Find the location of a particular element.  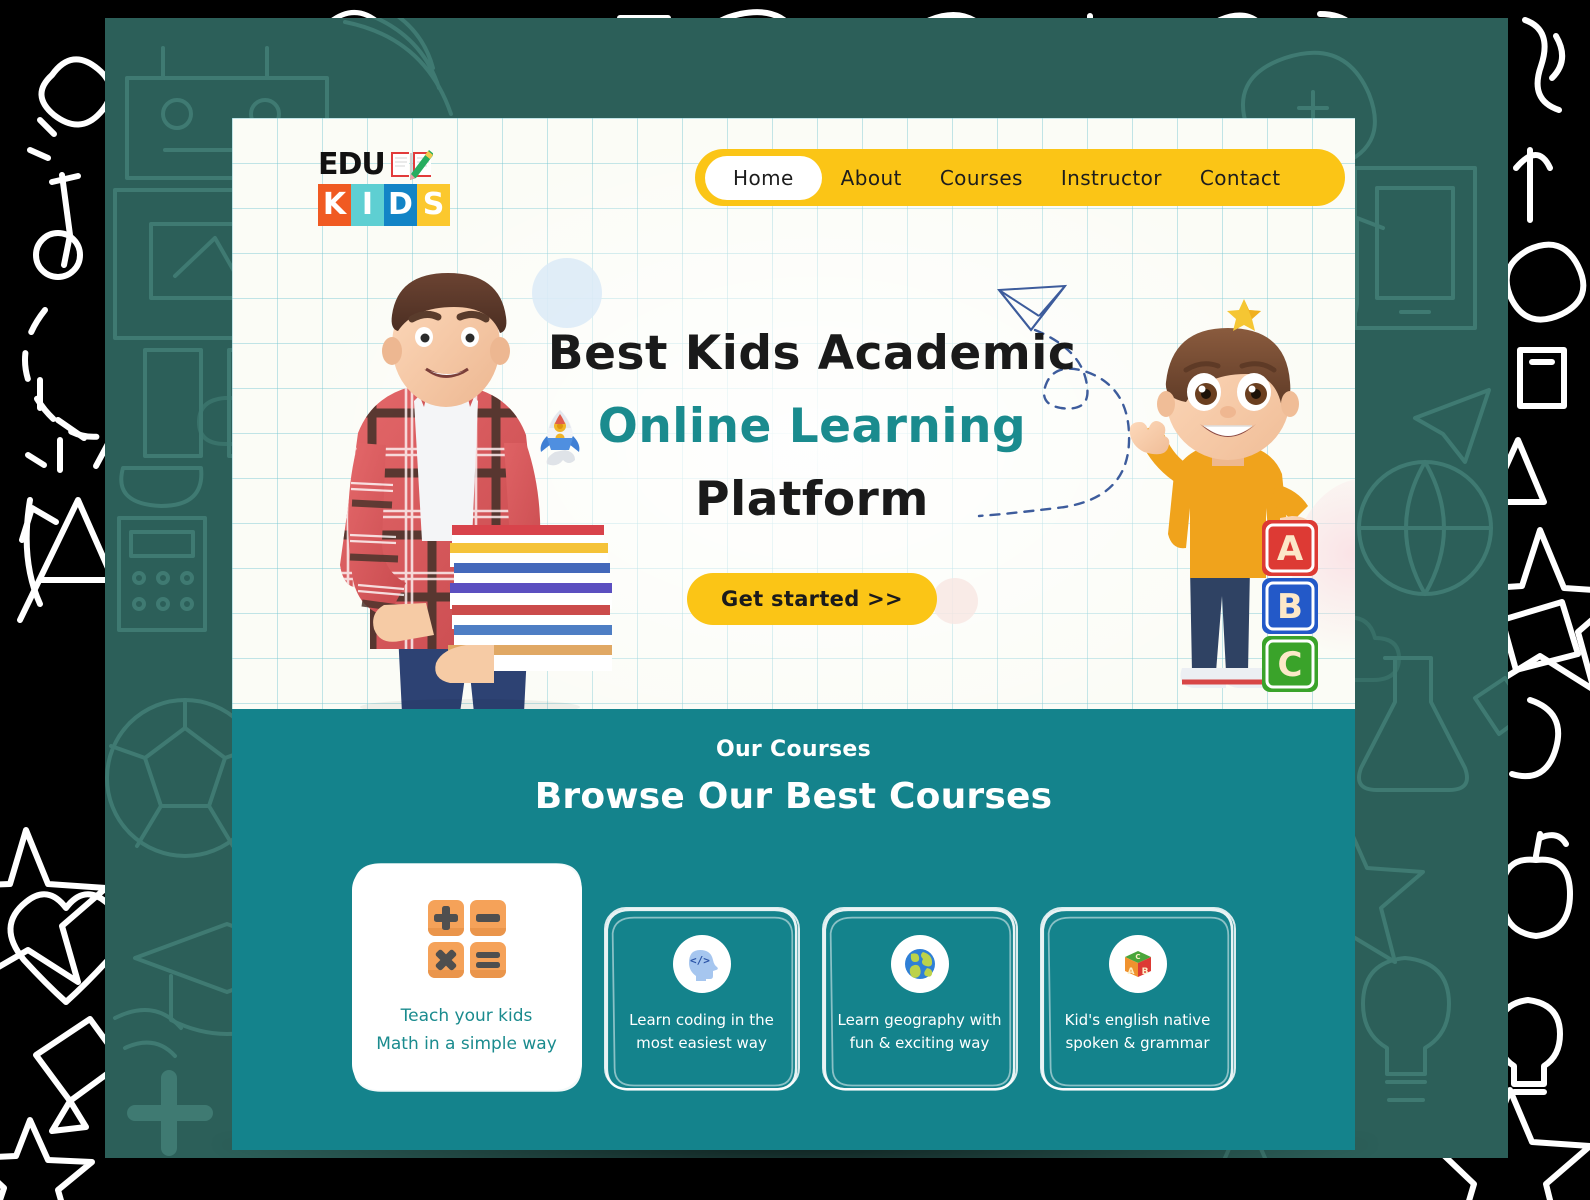

globe-icon-wrapper is located at coordinates (919, 964).